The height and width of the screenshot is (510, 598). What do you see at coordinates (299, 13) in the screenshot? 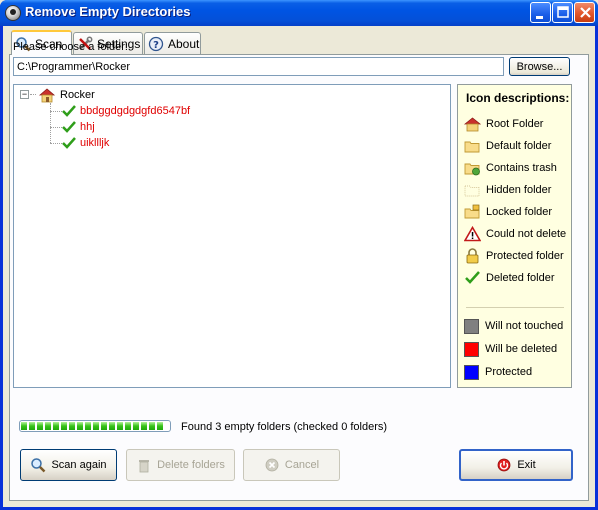
I see `title-bar: Remove Empty Directories` at bounding box center [299, 13].